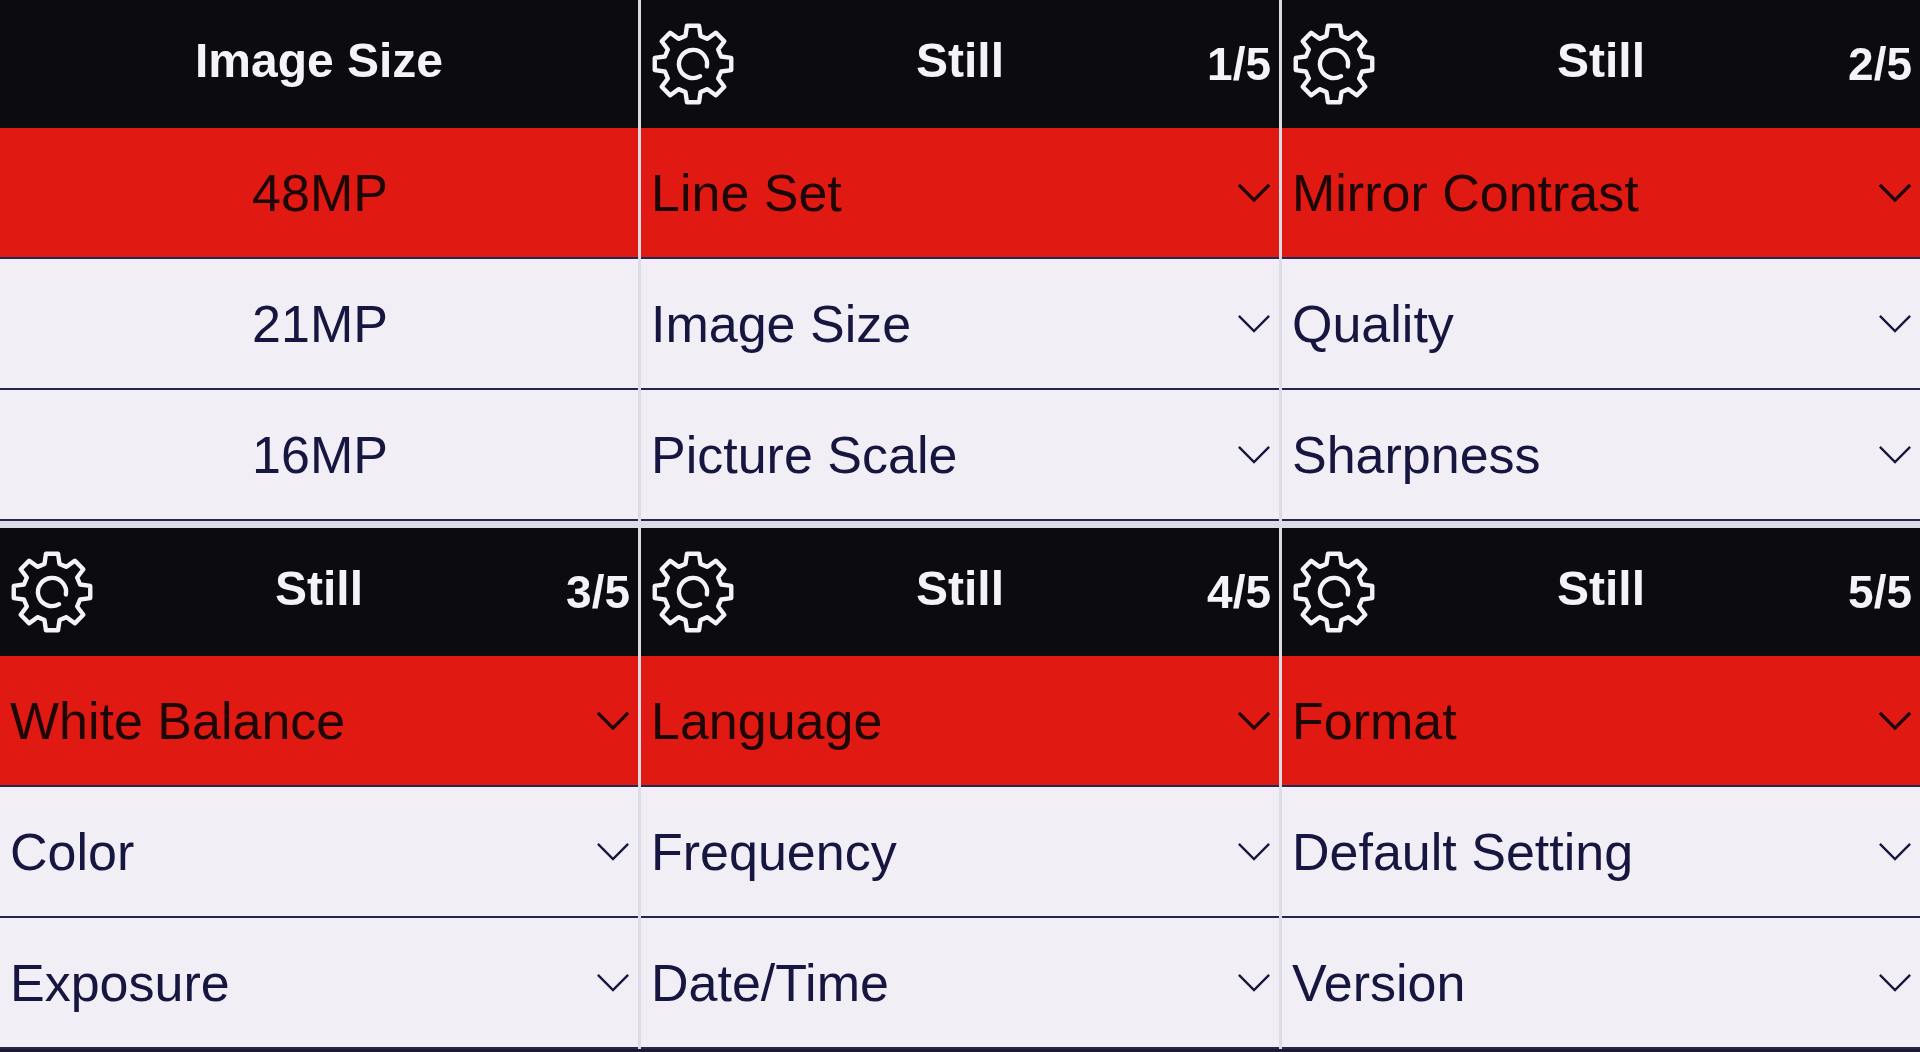 The height and width of the screenshot is (1052, 1920). I want to click on page-indicator: 1/5, so click(1239, 64).